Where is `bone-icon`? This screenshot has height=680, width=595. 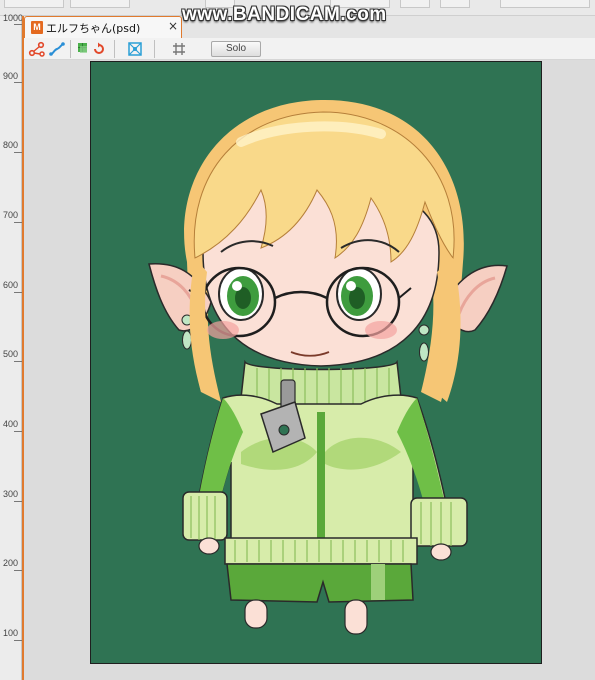
bone-icon is located at coordinates (37, 49).